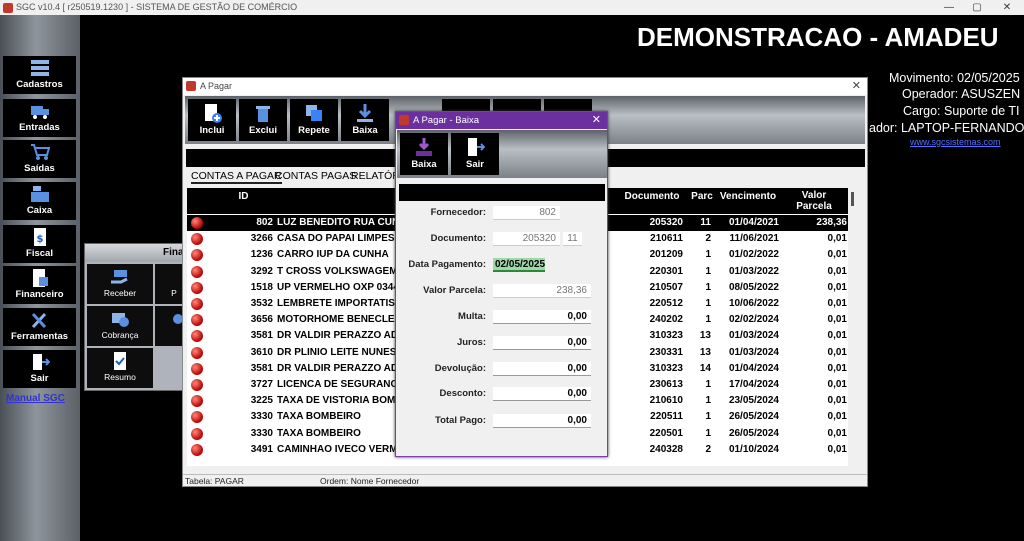  I want to click on data-pagamento-field: 02/05/2025, so click(519, 265).